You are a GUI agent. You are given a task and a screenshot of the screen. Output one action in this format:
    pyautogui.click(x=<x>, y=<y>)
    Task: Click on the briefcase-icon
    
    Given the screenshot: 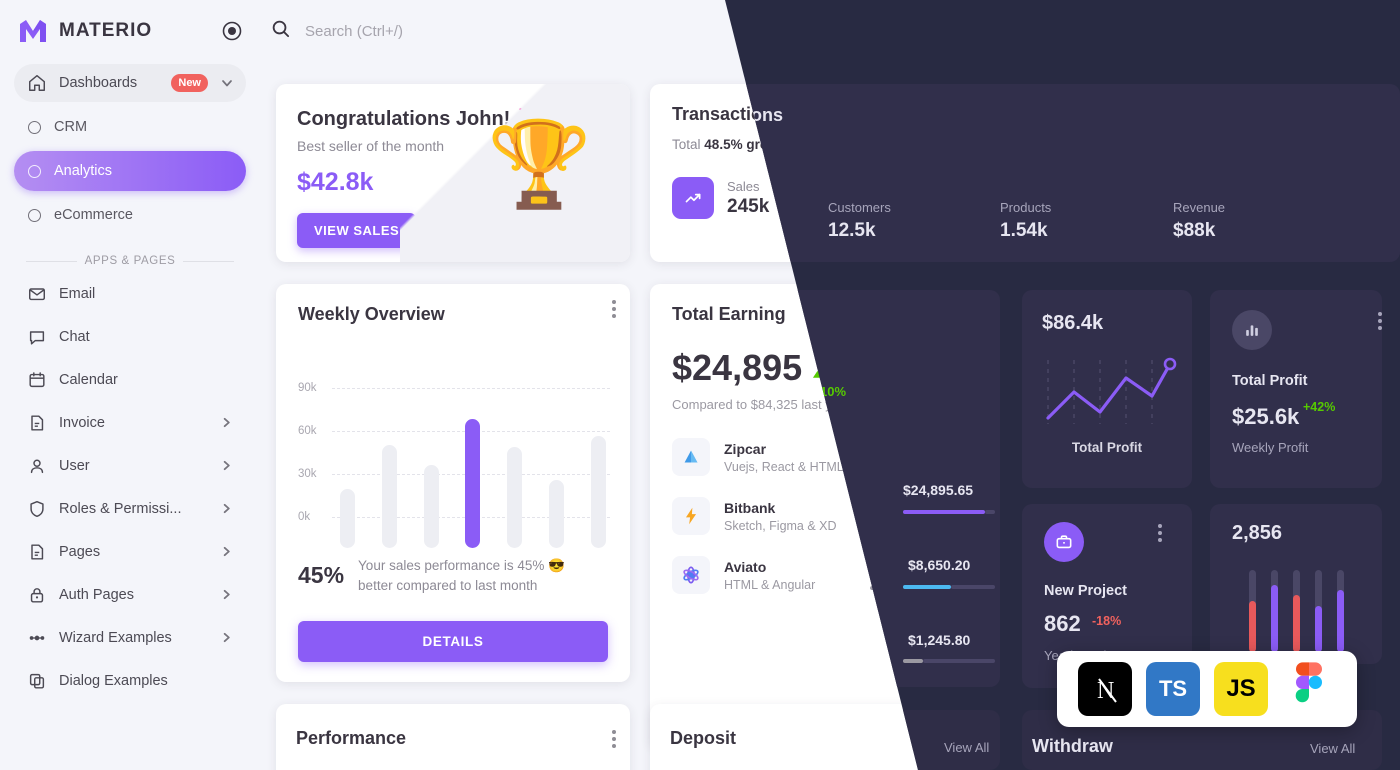 What is the action you would take?
    pyautogui.click(x=1058, y=536)
    